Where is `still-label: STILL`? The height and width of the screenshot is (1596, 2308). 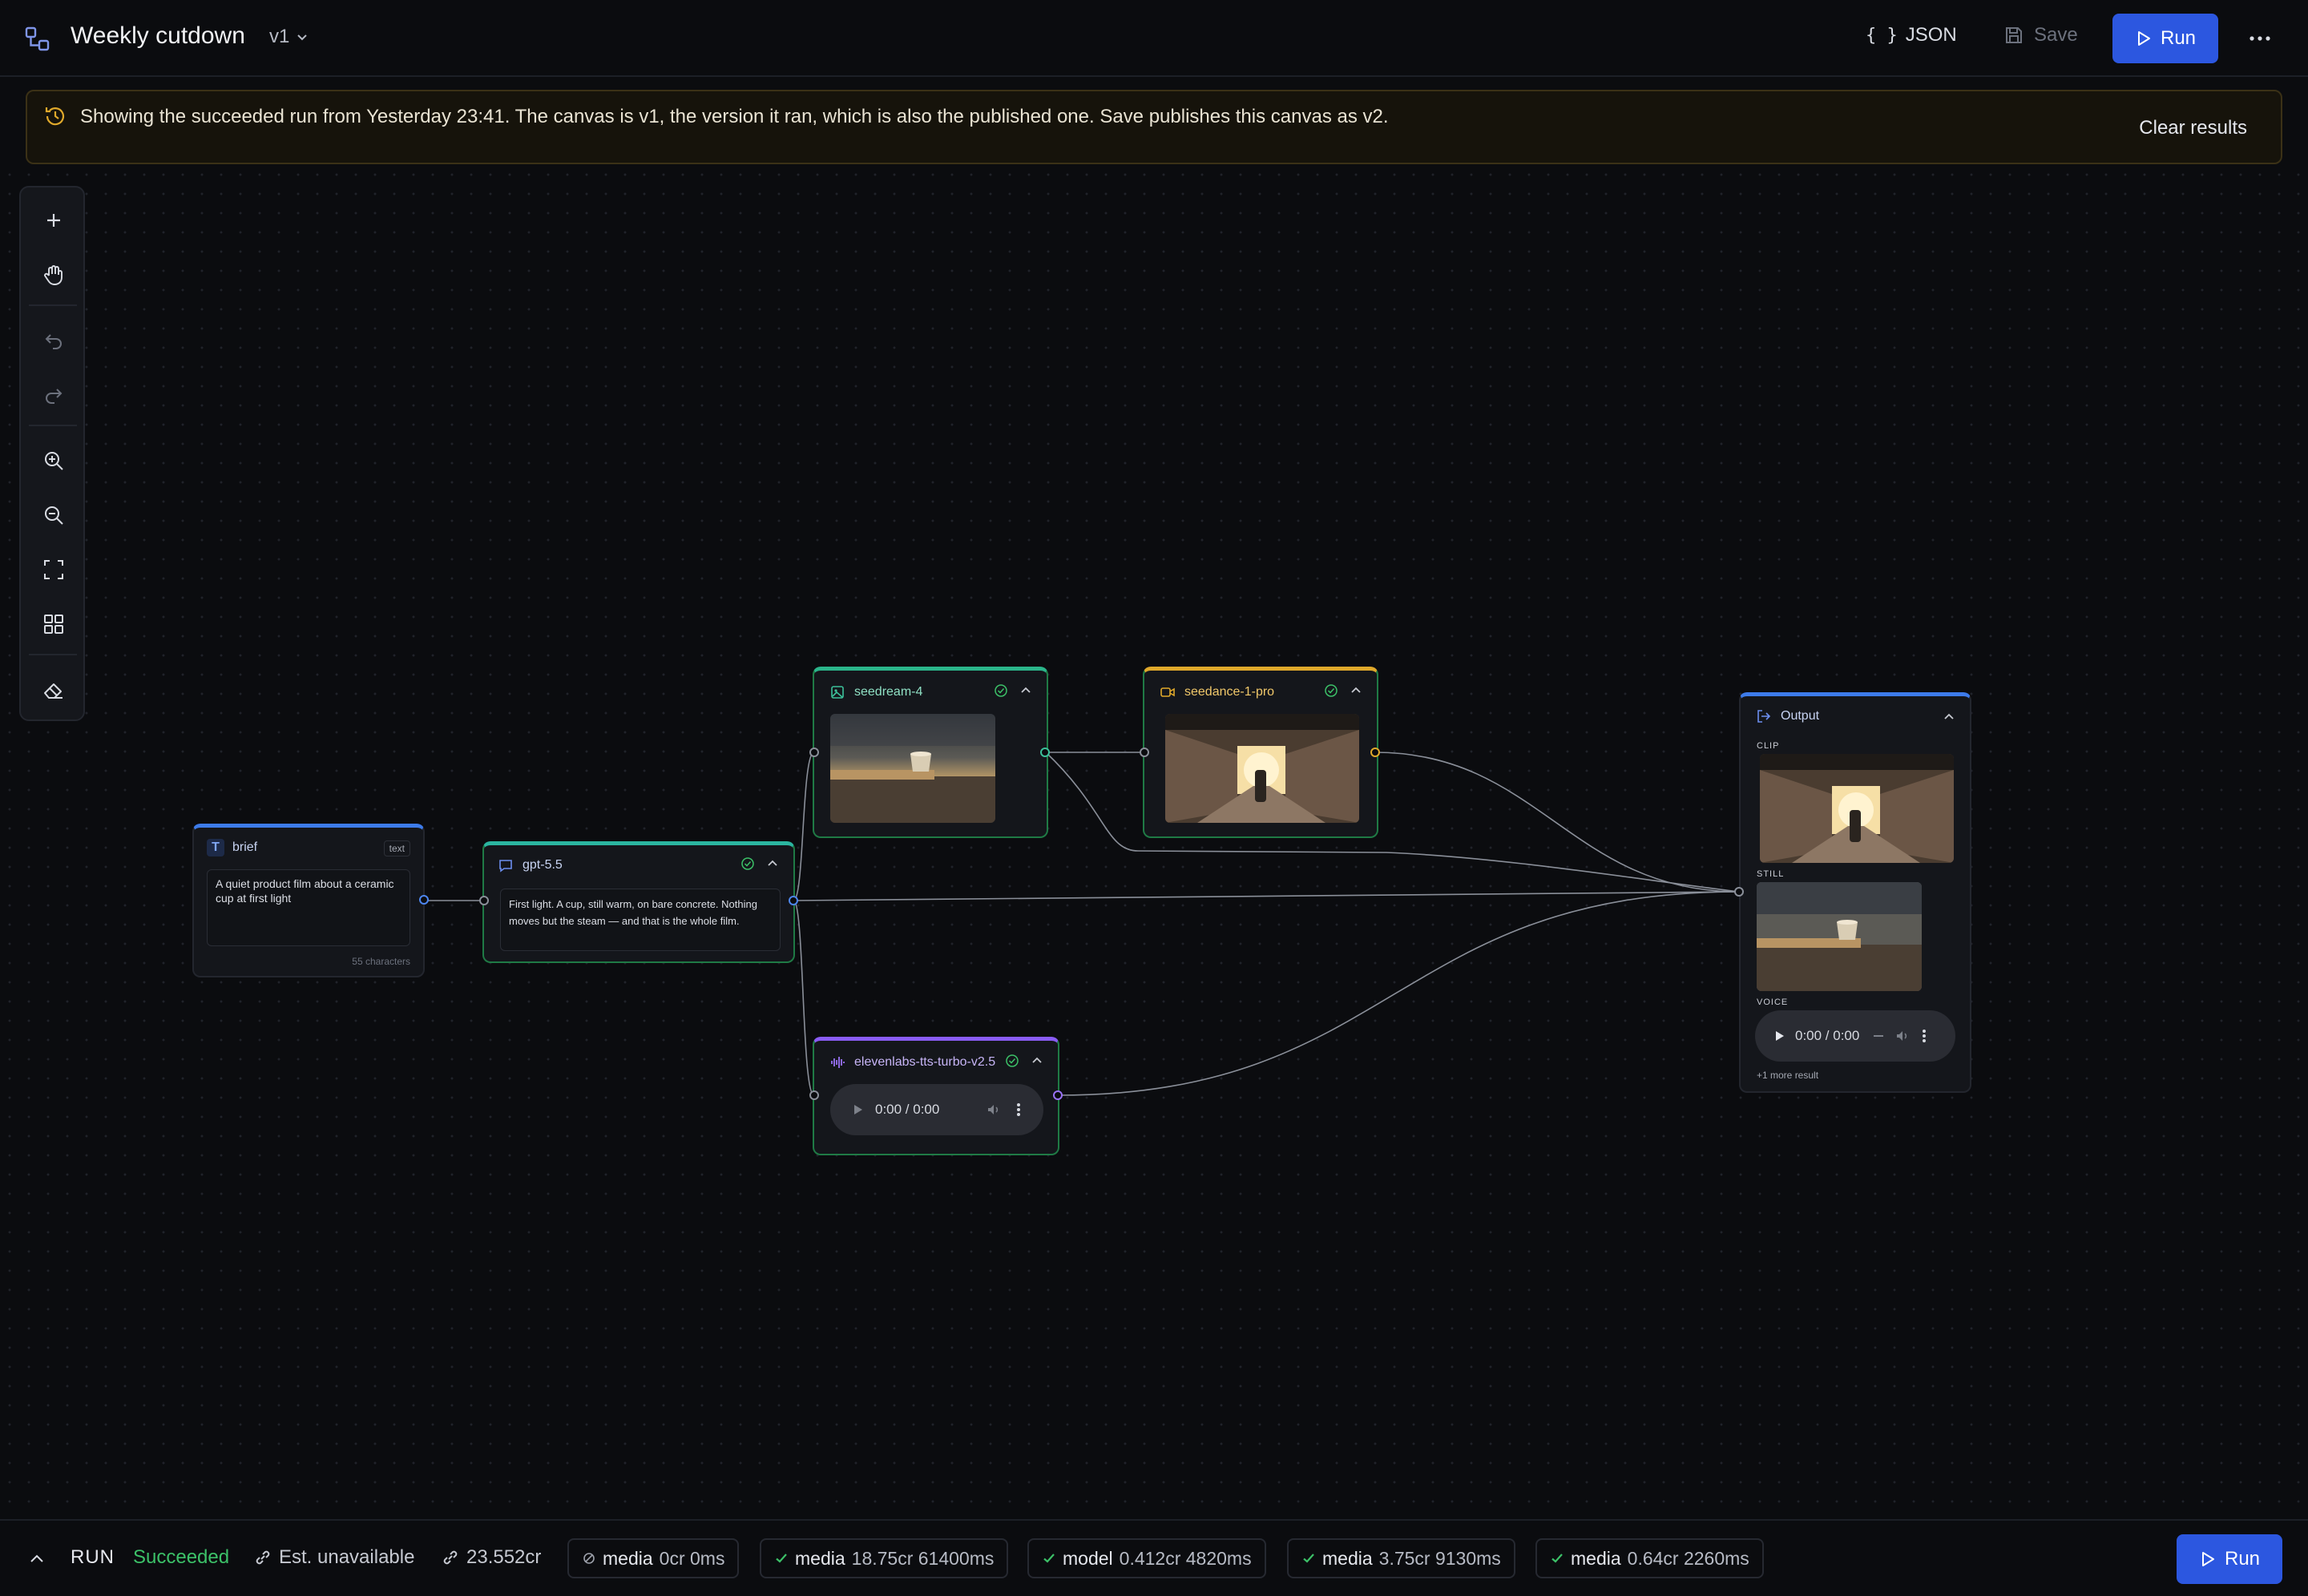
still-label: STILL is located at coordinates (1771, 874).